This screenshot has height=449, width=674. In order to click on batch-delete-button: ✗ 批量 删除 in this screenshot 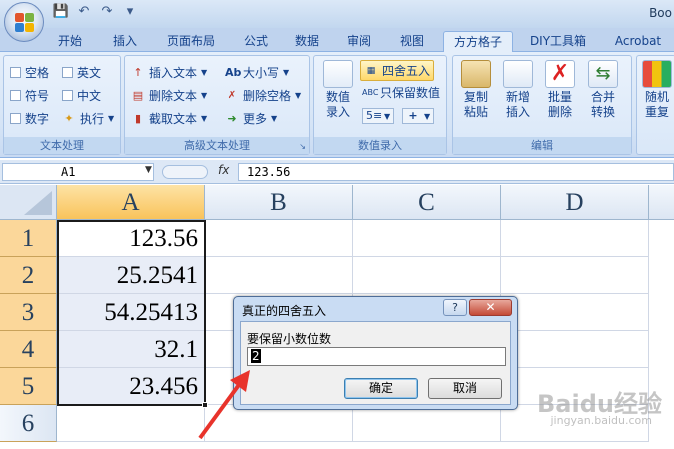, I will do `click(560, 90)`.